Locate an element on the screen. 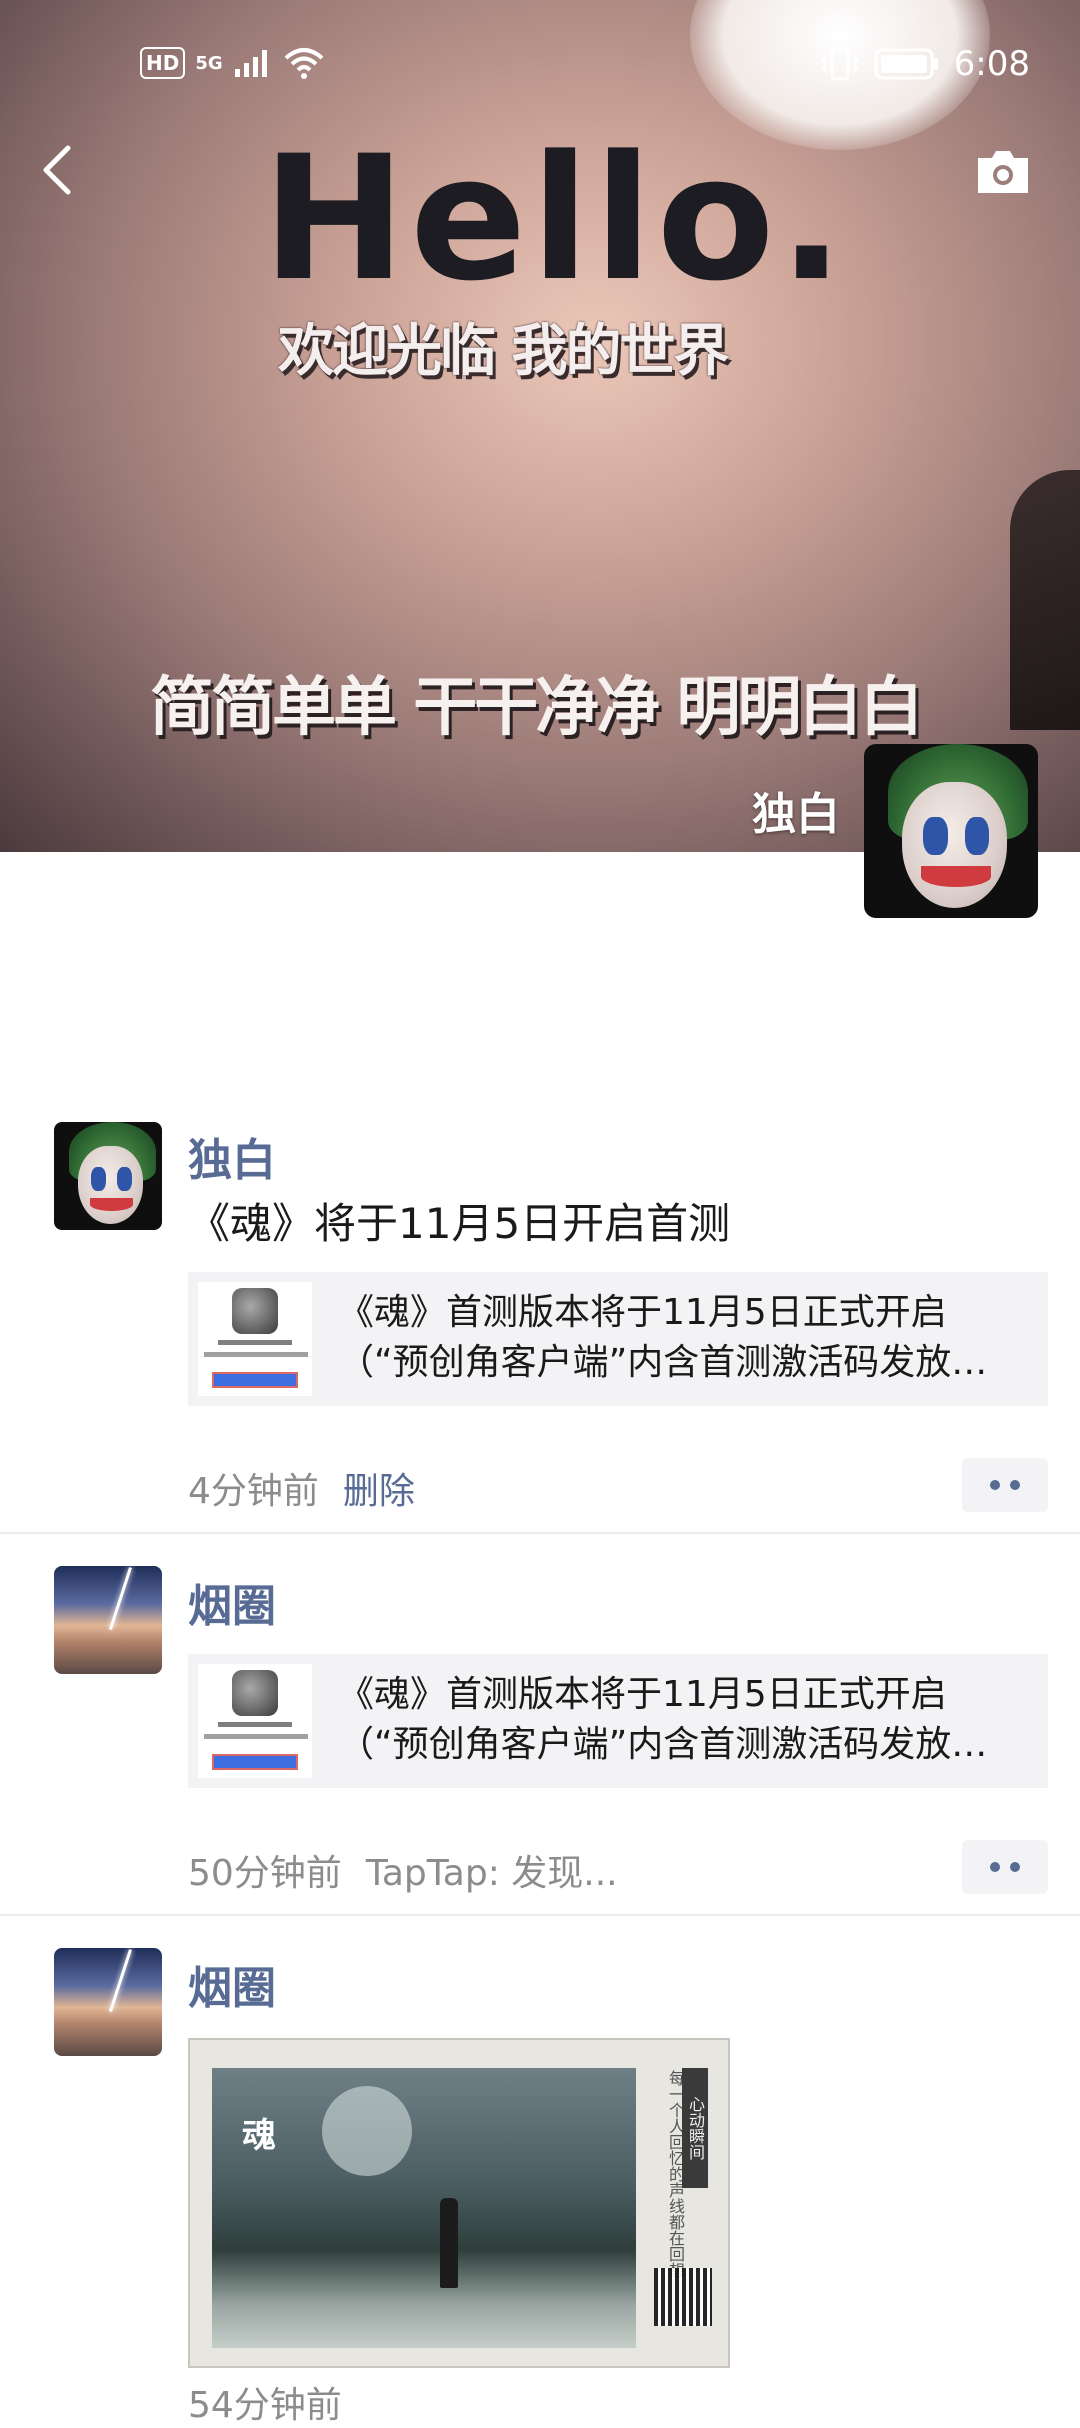 The image size is (1080, 2428). post-time: 50分钟前 is located at coordinates (265, 1873).